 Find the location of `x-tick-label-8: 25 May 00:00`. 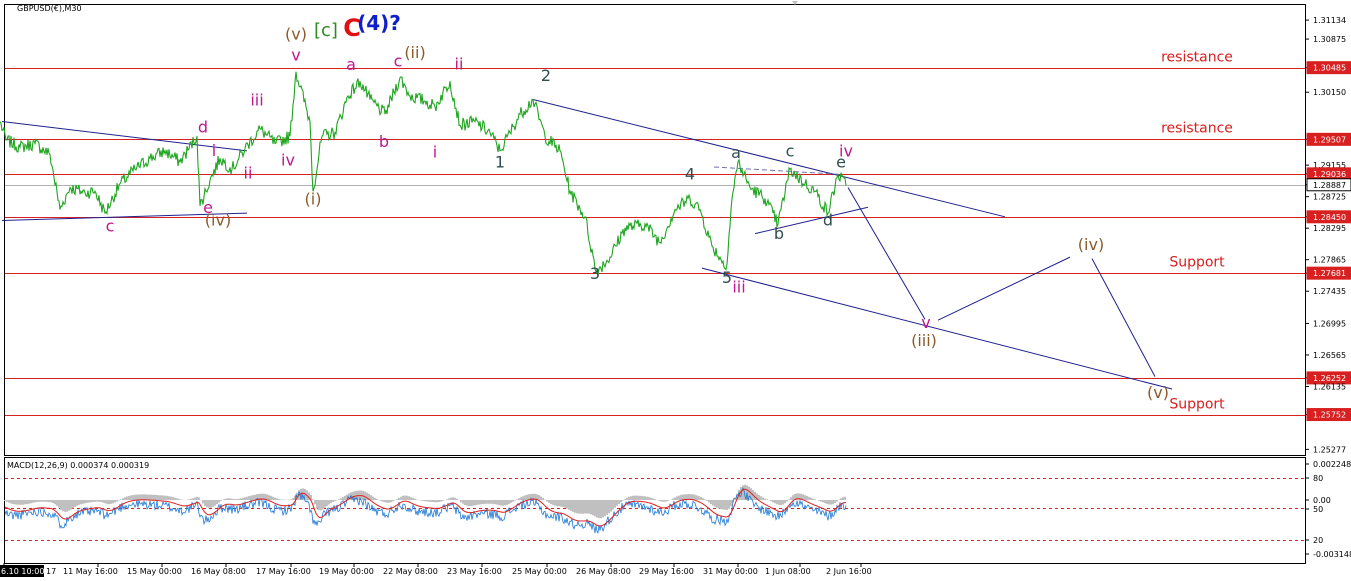

x-tick-label-8: 25 May 00:00 is located at coordinates (539, 571).